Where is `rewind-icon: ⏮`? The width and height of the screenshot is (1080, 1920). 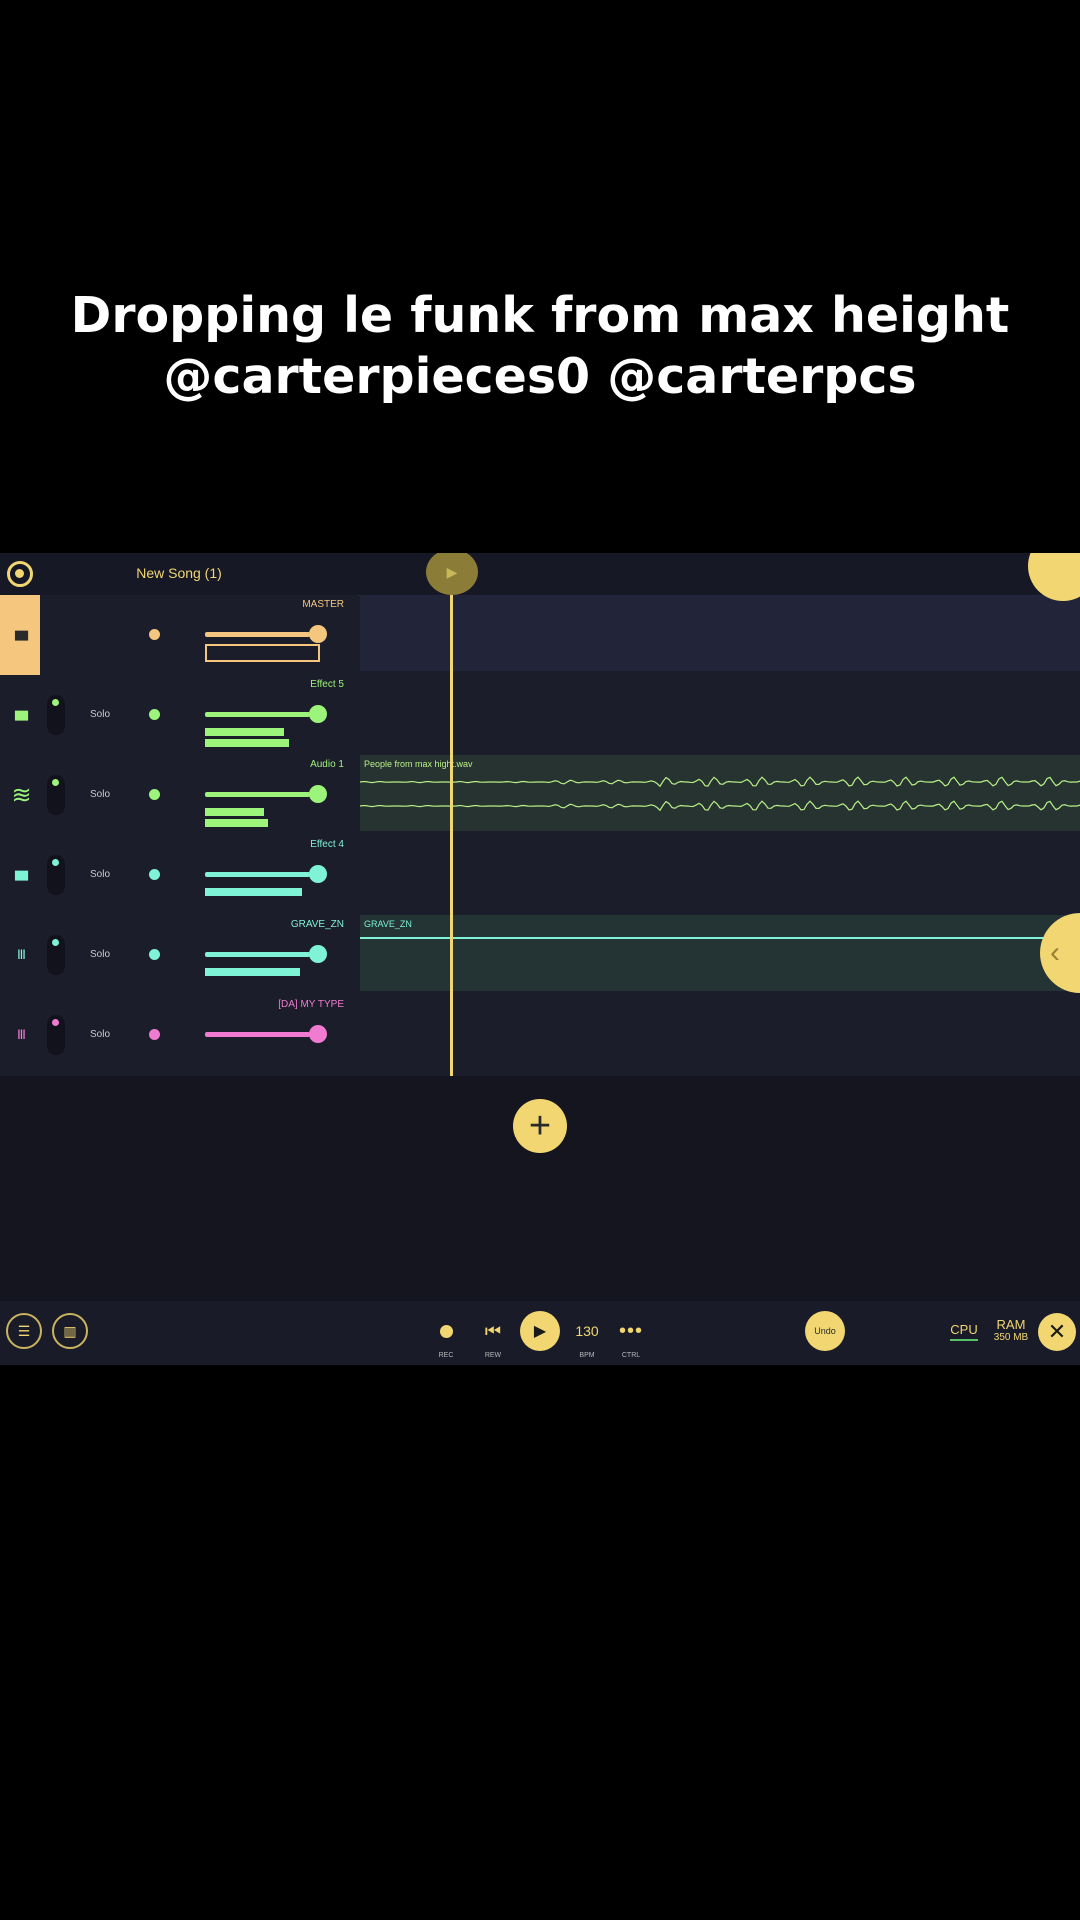
rewind-icon: ⏮ is located at coordinates (493, 1330).